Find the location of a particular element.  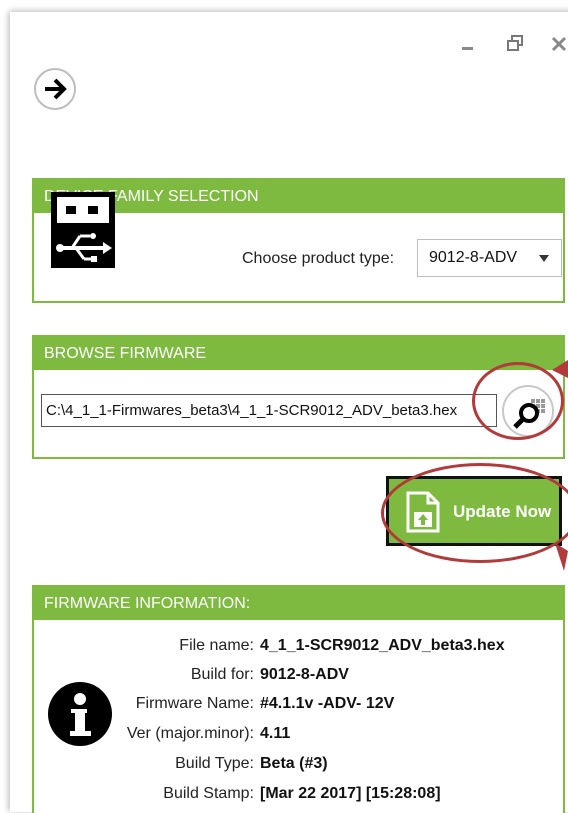

firmware-path-input is located at coordinates (269, 410).